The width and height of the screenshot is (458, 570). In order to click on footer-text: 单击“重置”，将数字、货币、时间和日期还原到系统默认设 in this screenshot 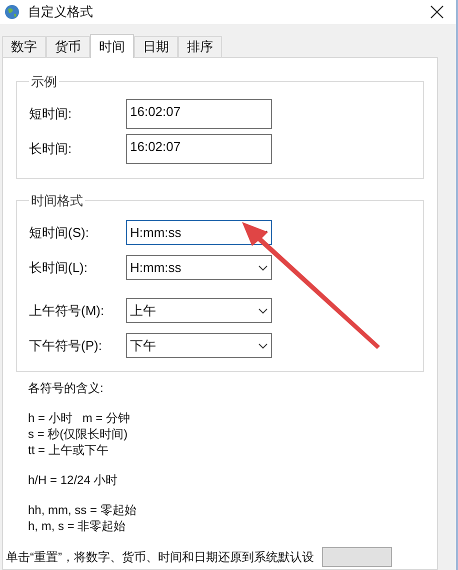, I will do `click(160, 557)`.